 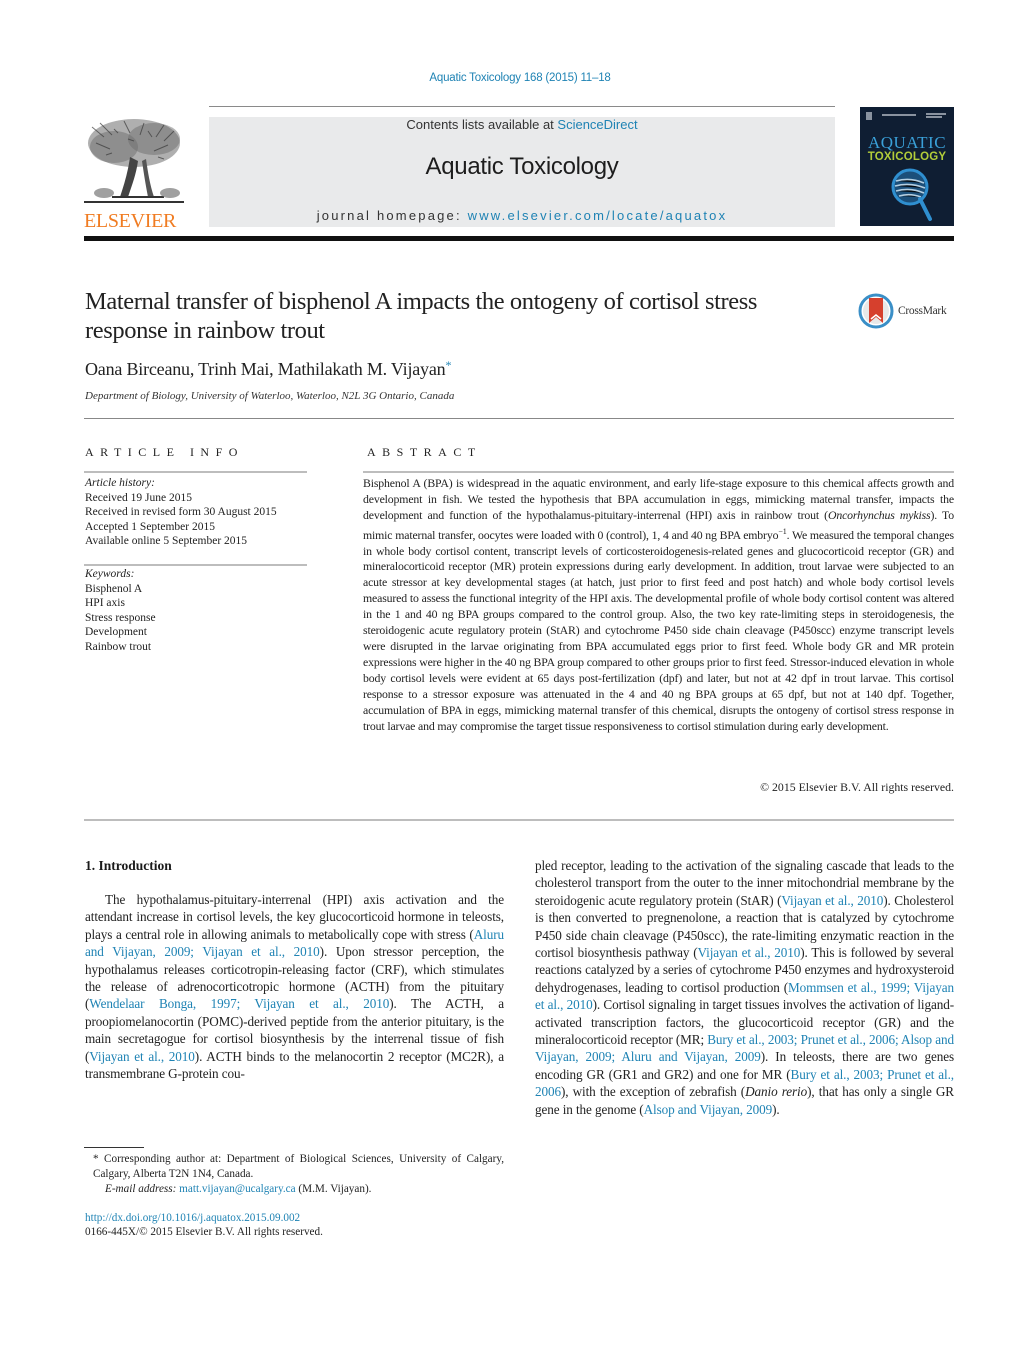 I want to click on magnifier-icon, so click(x=911, y=194).